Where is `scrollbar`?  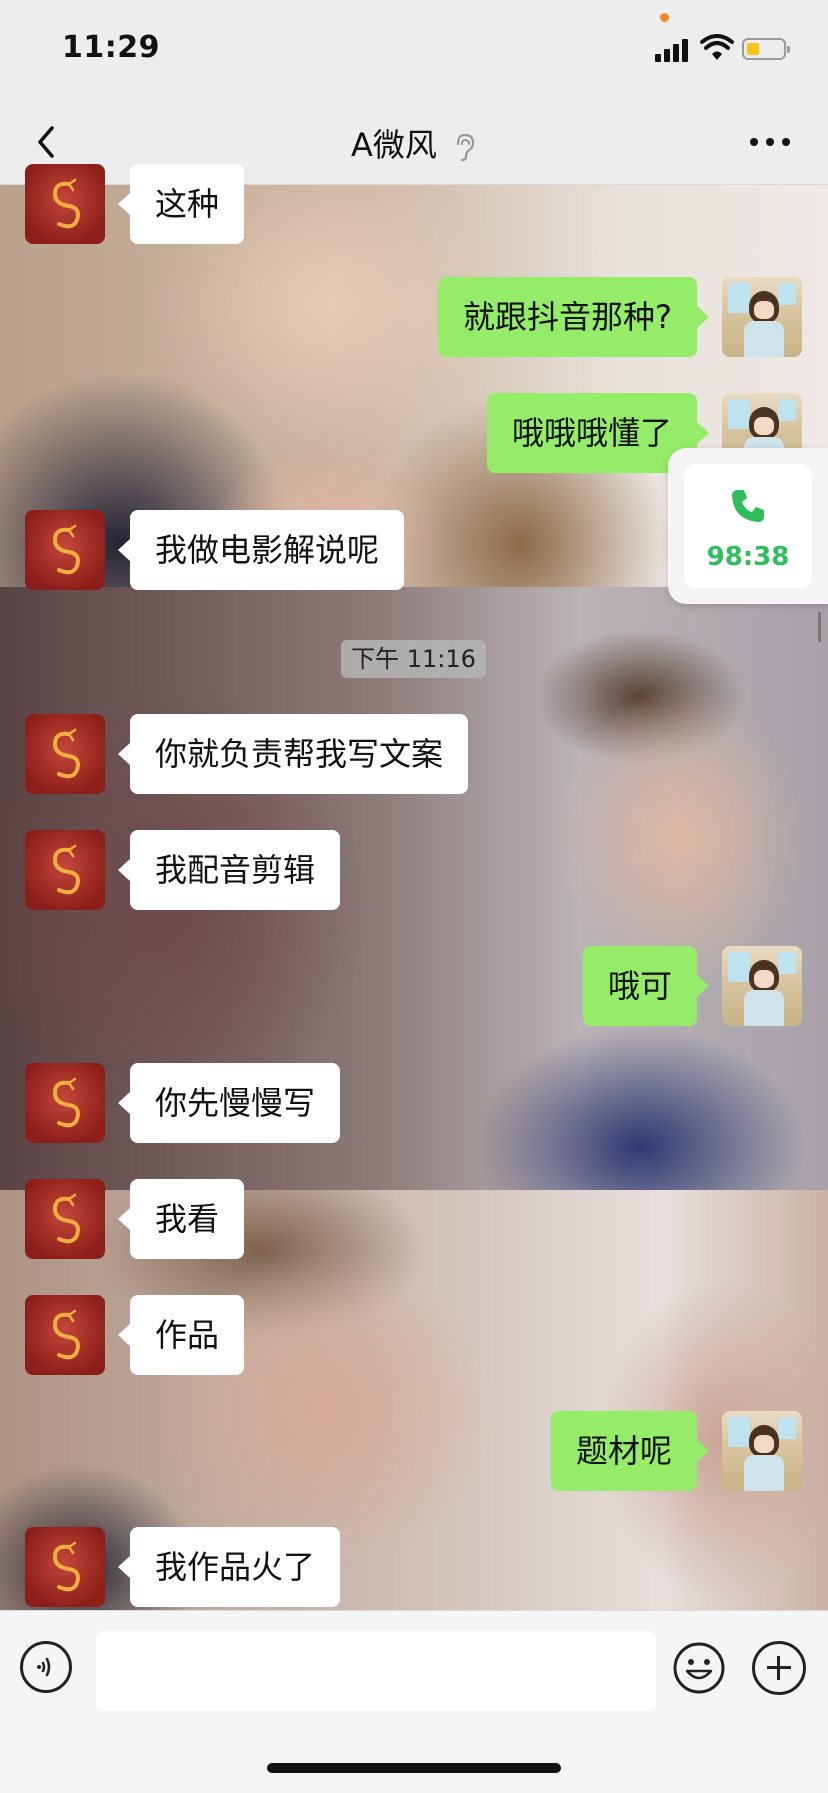
scrollbar is located at coordinates (819, 627).